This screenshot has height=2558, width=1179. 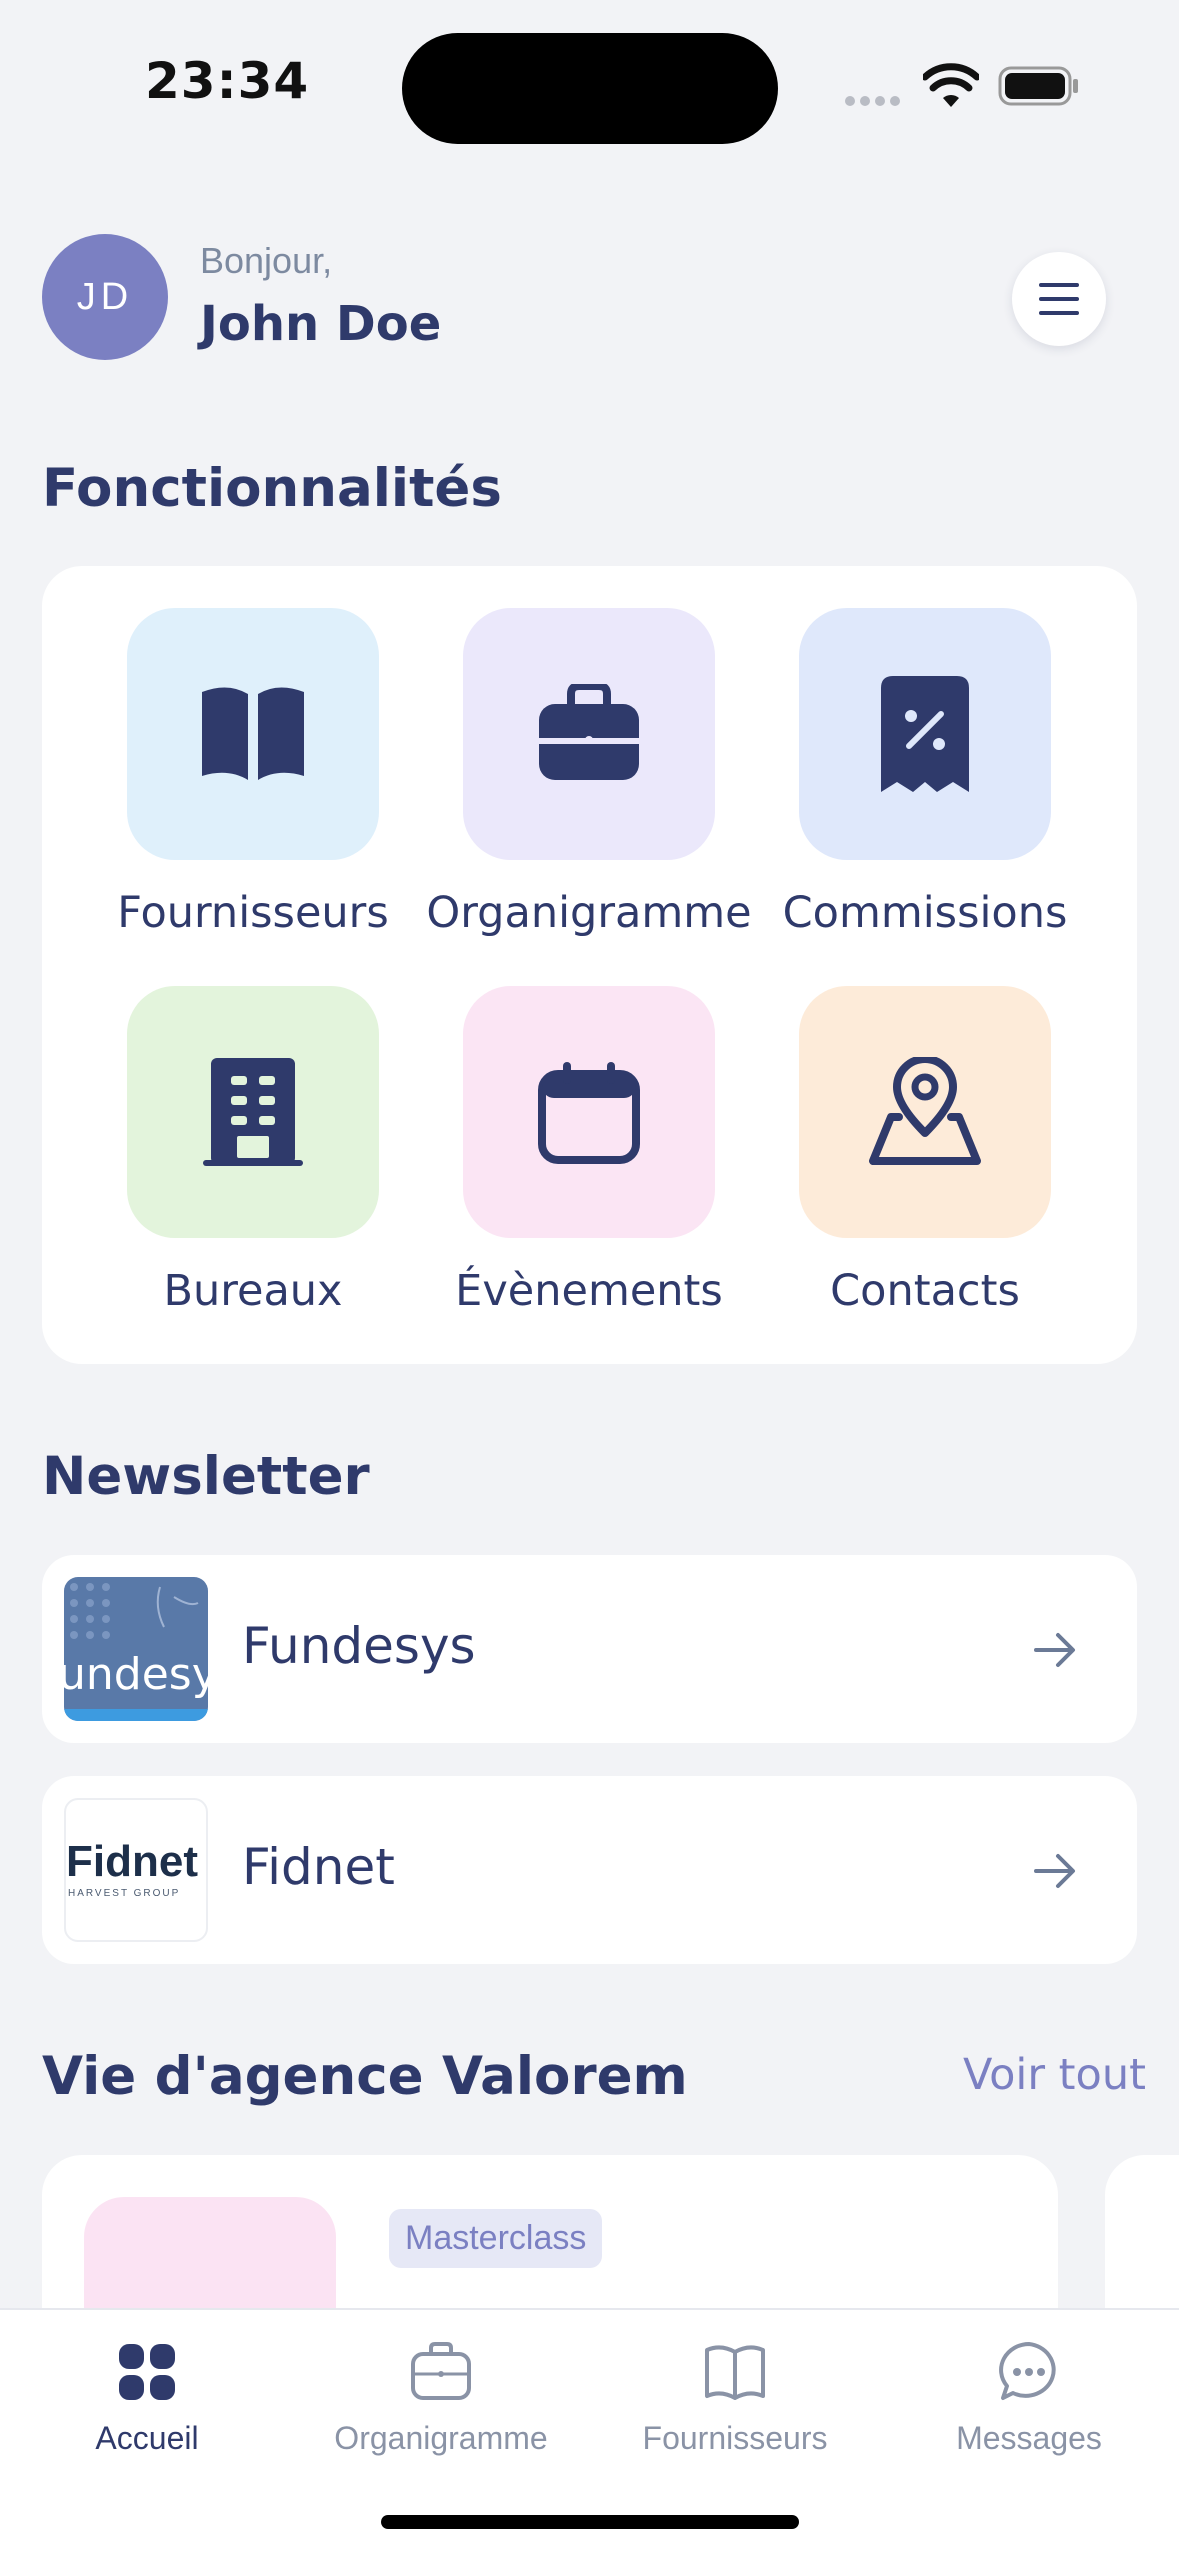 I want to click on svg-text: Fidnet, so click(x=132, y=1861).